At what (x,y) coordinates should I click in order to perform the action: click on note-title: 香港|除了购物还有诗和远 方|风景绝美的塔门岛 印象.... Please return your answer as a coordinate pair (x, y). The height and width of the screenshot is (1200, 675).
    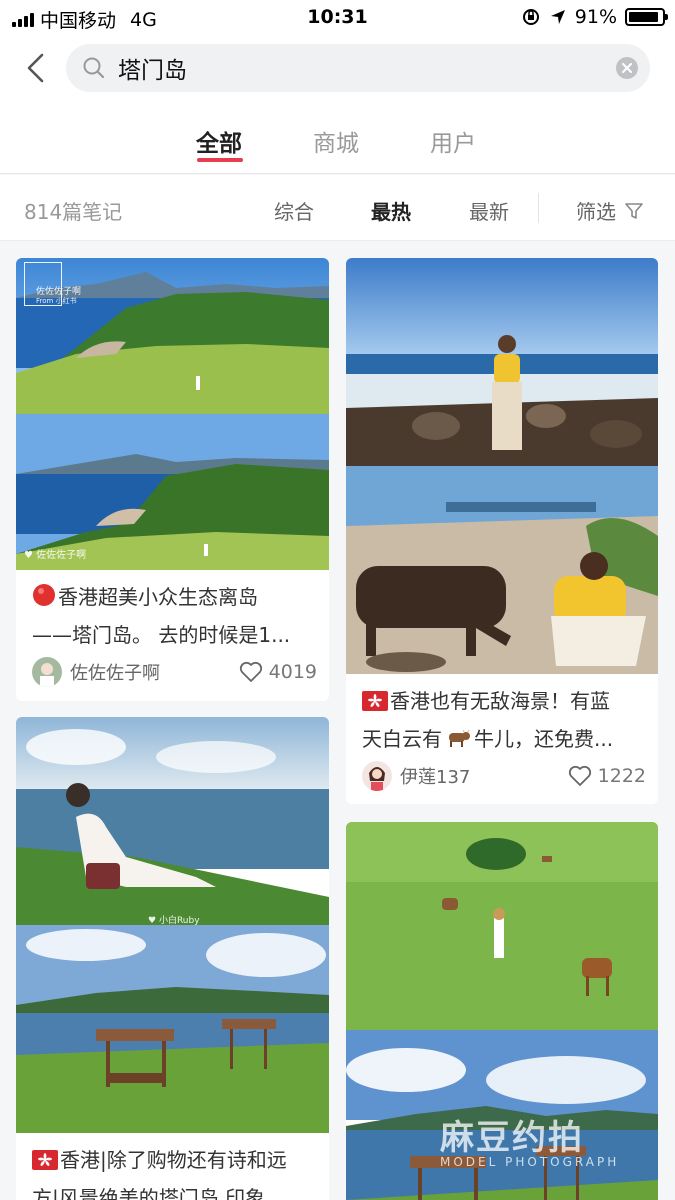
    Looking at the image, I should click on (172, 1170).